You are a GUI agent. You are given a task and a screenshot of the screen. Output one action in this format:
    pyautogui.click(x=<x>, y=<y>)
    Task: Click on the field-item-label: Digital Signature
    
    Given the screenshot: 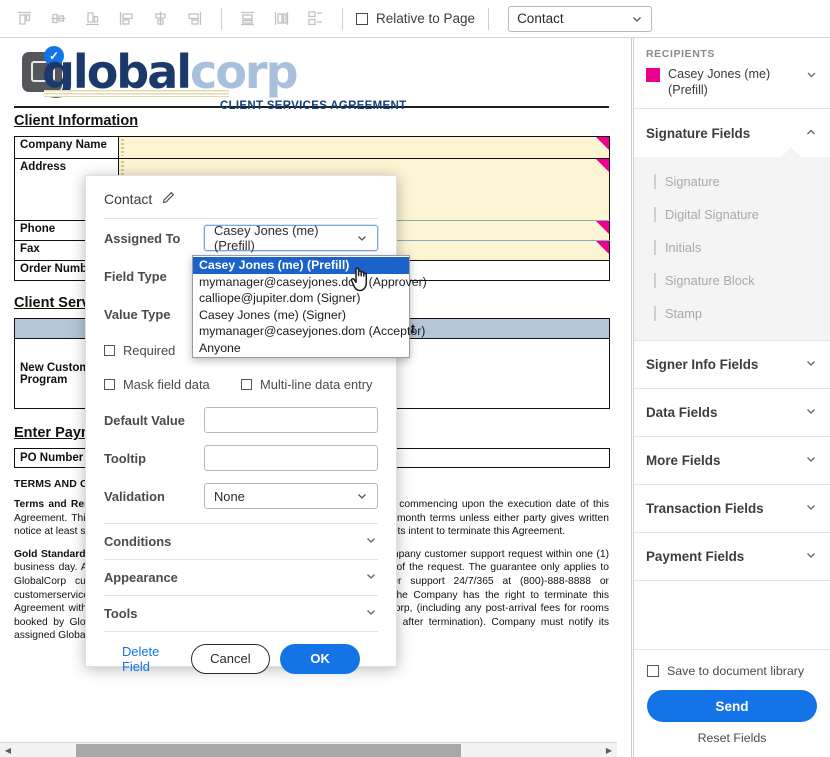 What is the action you would take?
    pyautogui.click(x=712, y=214)
    